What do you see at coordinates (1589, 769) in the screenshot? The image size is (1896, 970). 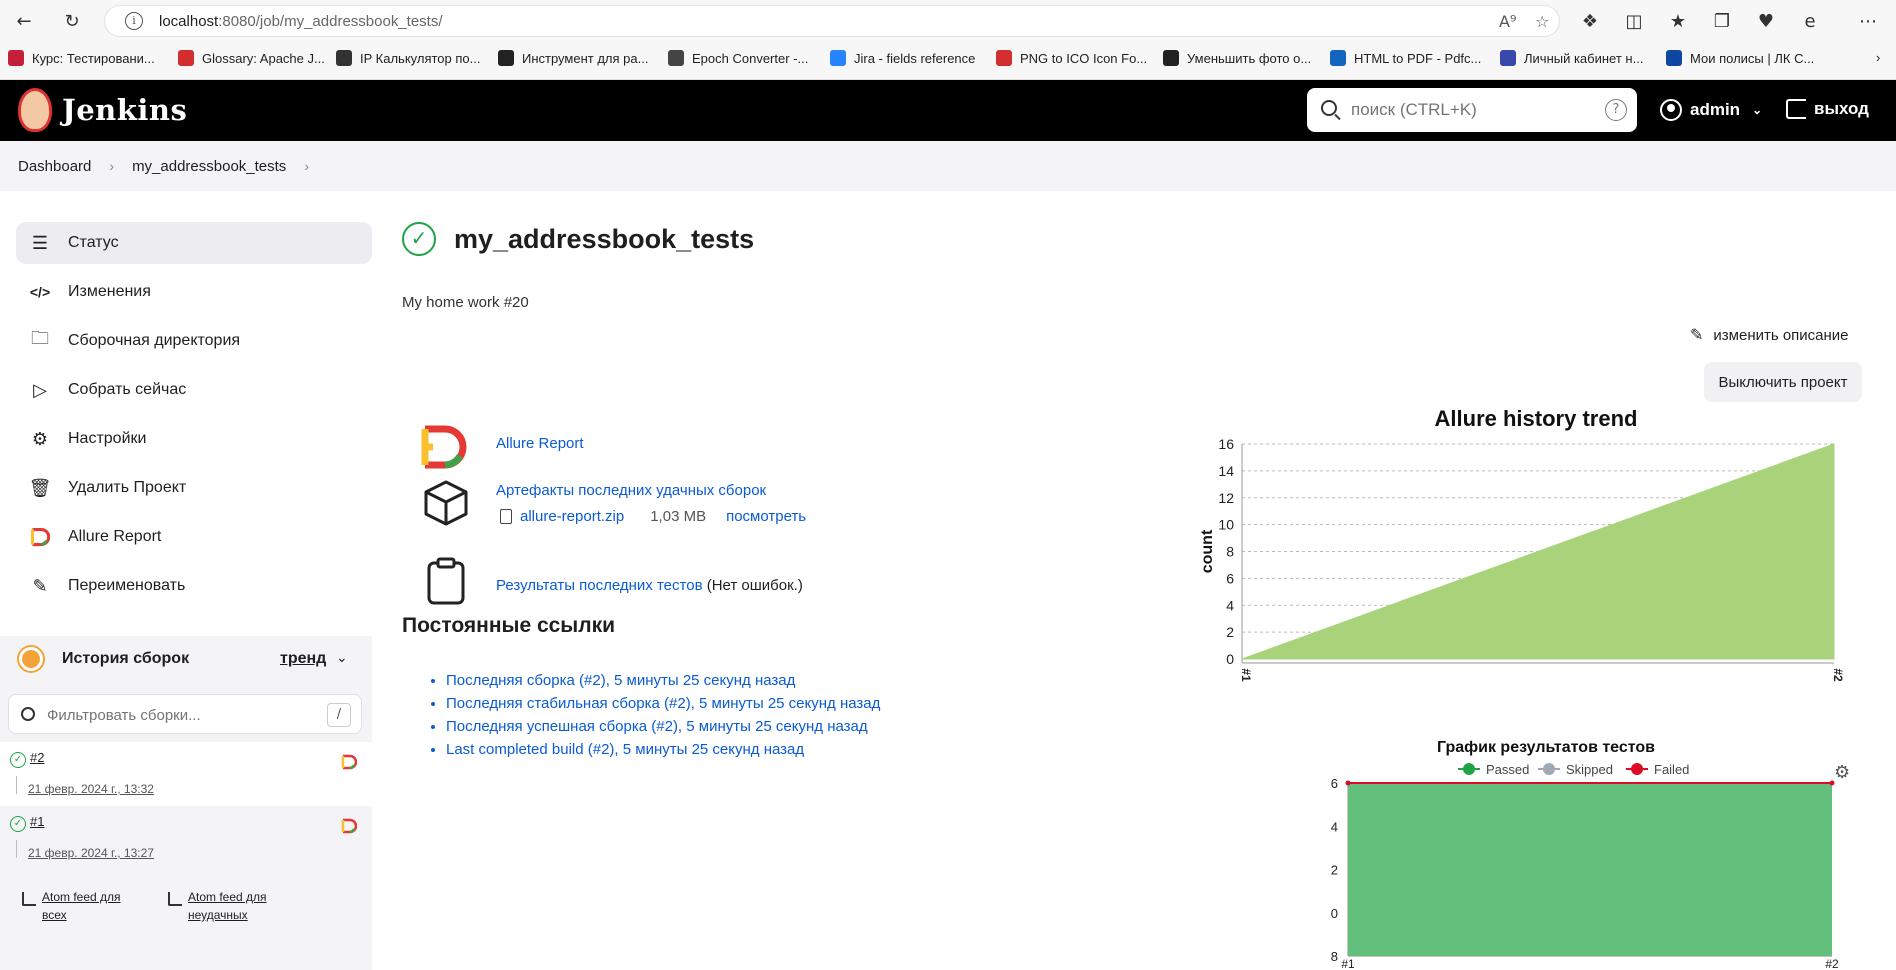 I see `legend-label: Skipped` at bounding box center [1589, 769].